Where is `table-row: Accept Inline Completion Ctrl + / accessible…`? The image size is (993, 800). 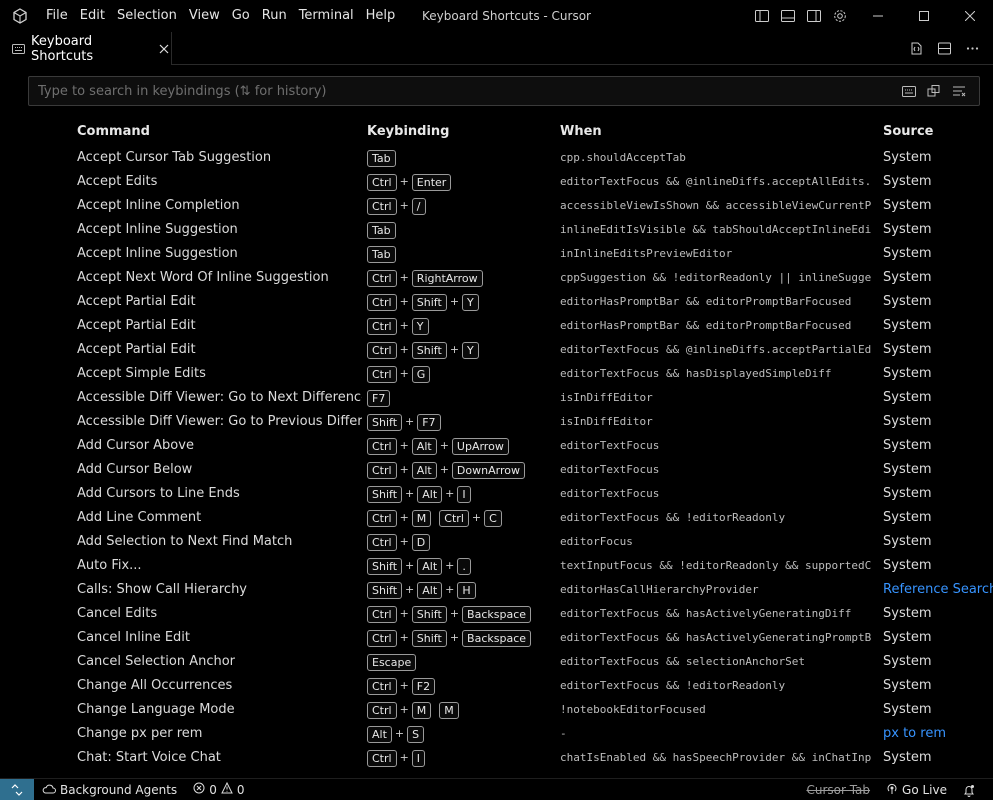
table-row: Accept Inline Completion Ctrl + / accessible… is located at coordinates (496, 206).